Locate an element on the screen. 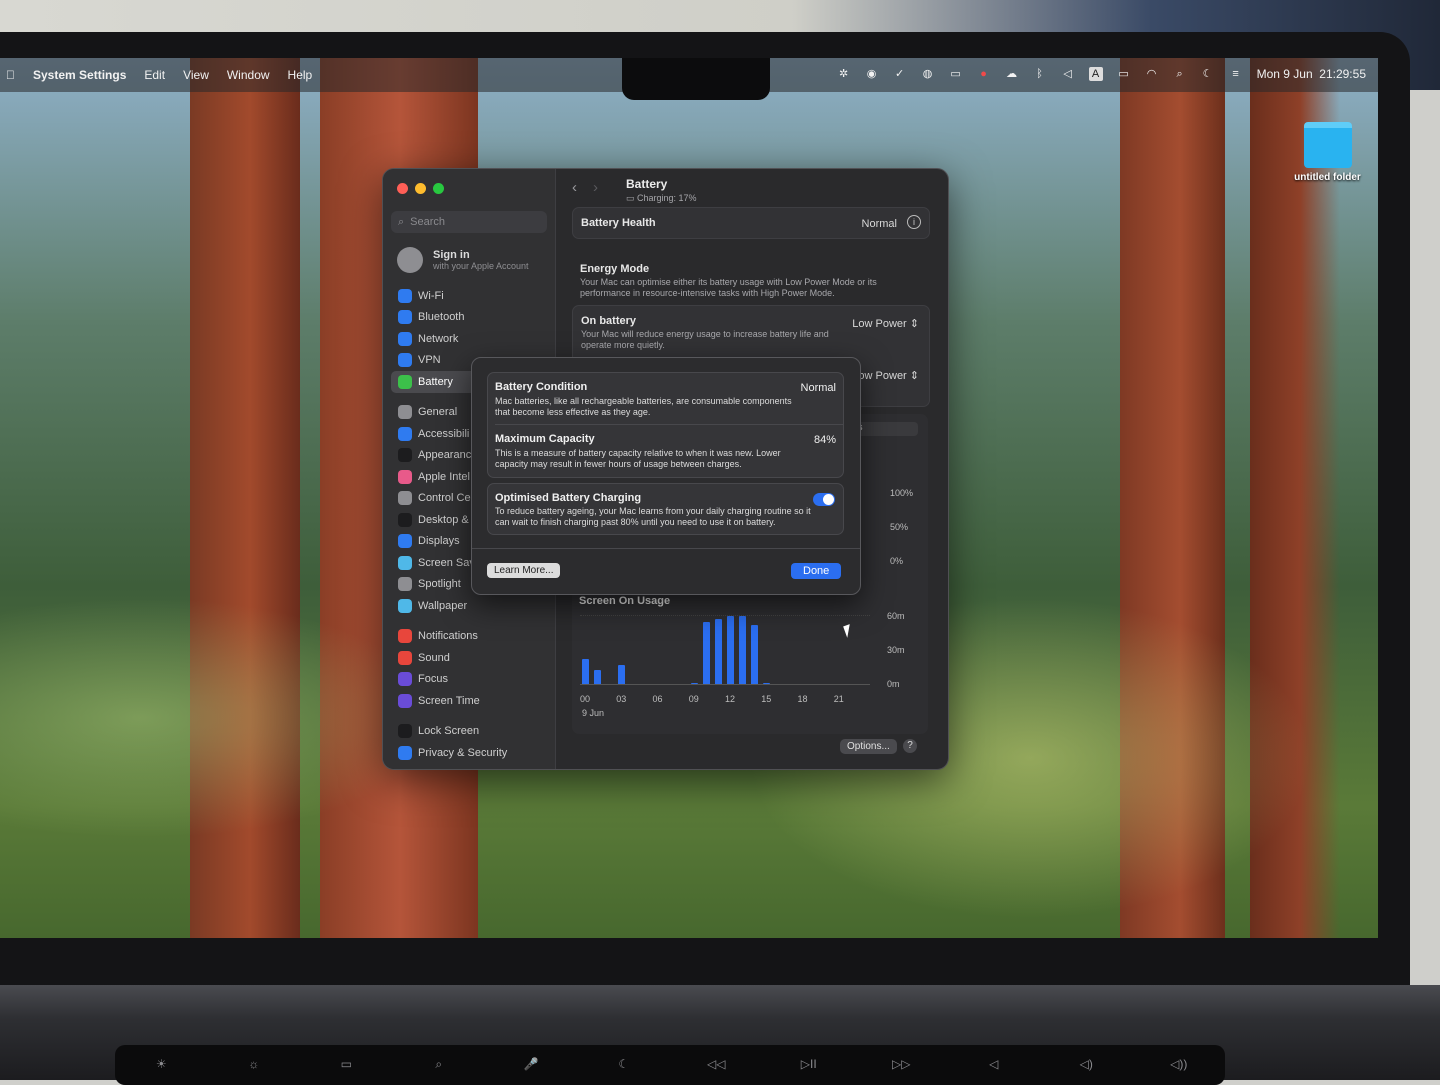 Image resolution: width=1440 pixels, height=1085 pixels. menu-window: Window is located at coordinates (248, 75).